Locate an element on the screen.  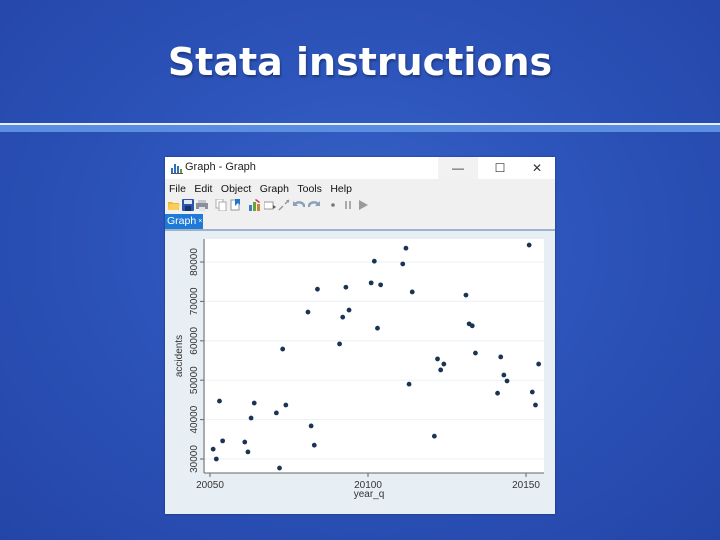
menu-edit: Edit is located at coordinates (203, 187).